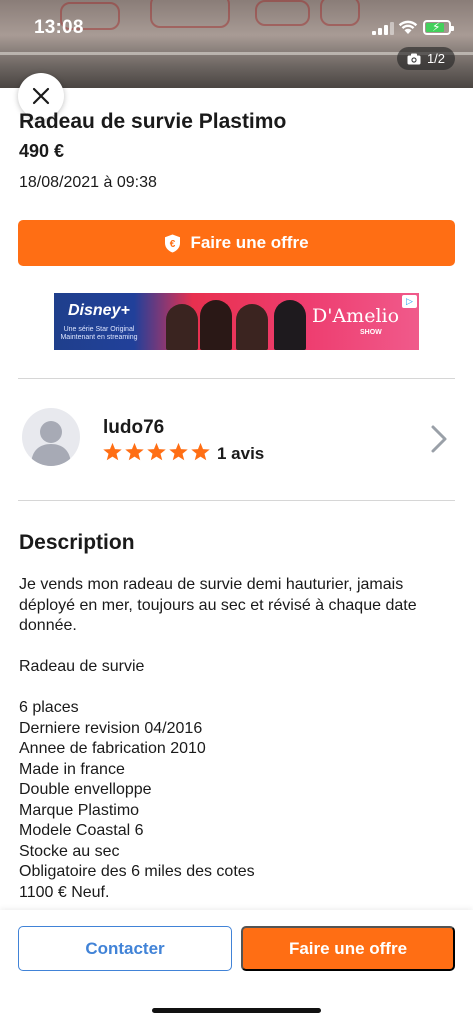 Image resolution: width=473 pixels, height=1024 pixels. What do you see at coordinates (236, 440) in the screenshot?
I see `seller-card: ludo76 1 avis` at bounding box center [236, 440].